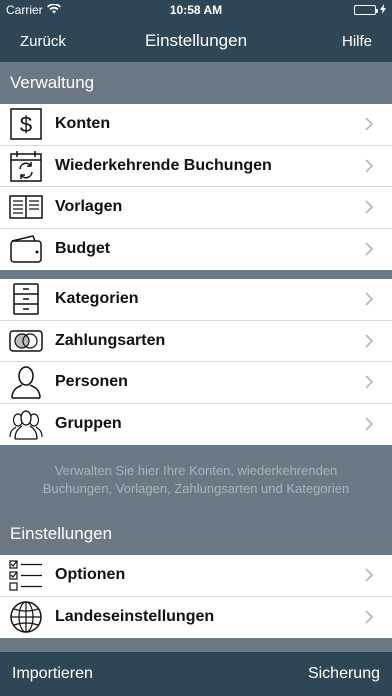 The image size is (392, 696). Describe the element at coordinates (43, 41) in the screenshot. I see `back-button: Zurück` at that location.